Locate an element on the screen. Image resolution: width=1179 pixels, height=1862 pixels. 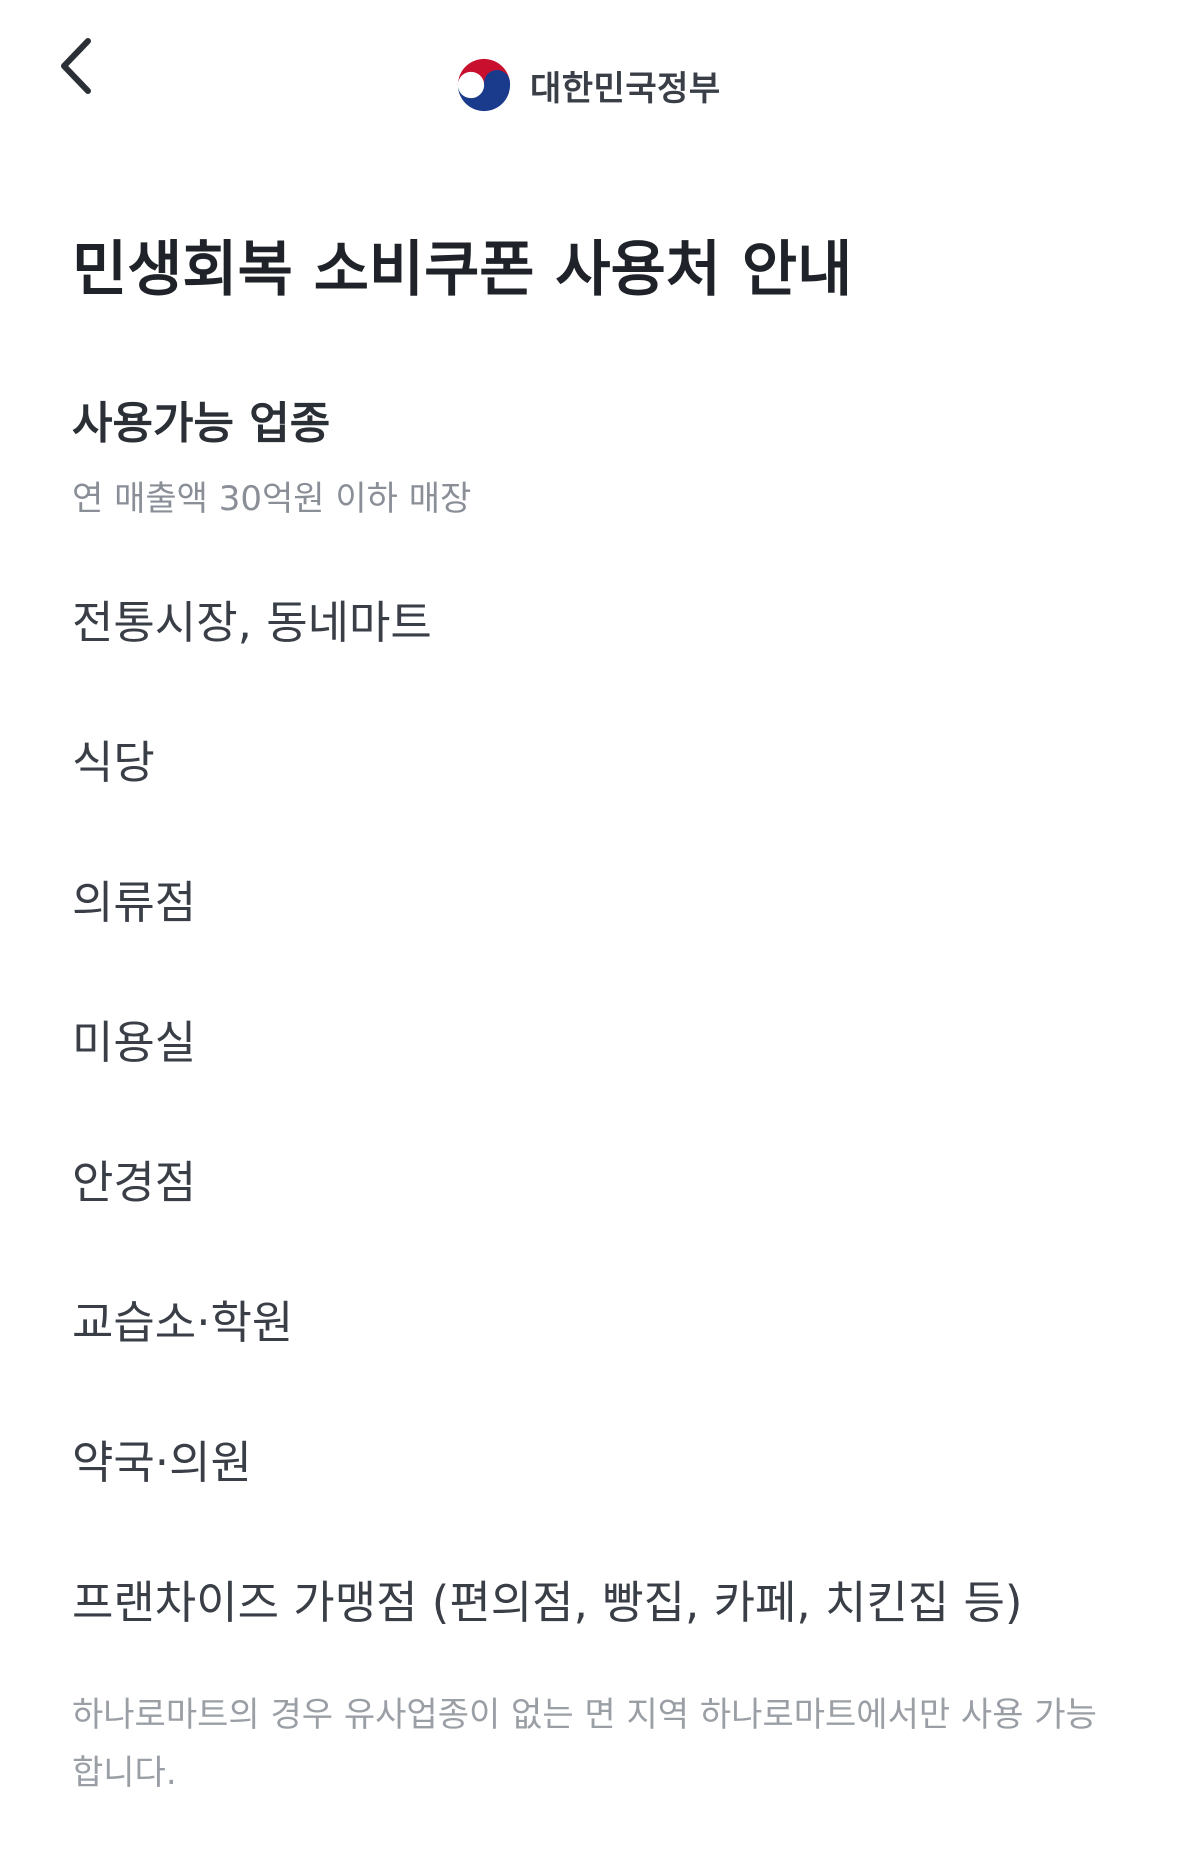
category-item: 약국·의원 is located at coordinates (162, 1462).